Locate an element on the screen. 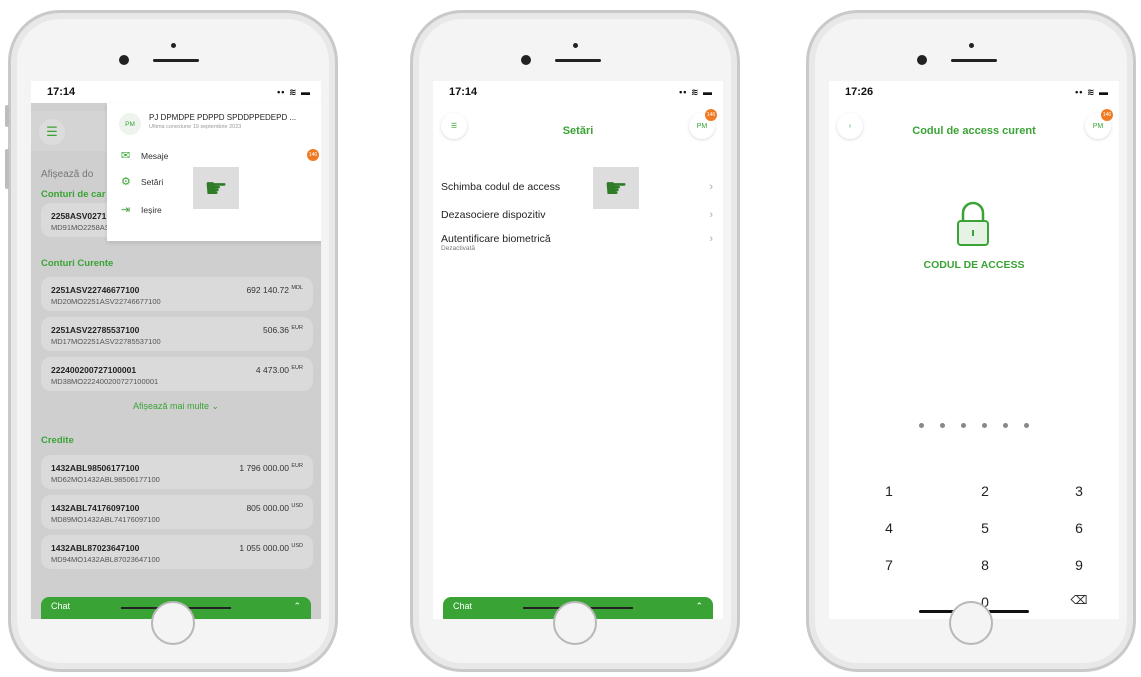  setting-unpair-device: Dezasociere dispozitiv › is located at coordinates (577, 215).